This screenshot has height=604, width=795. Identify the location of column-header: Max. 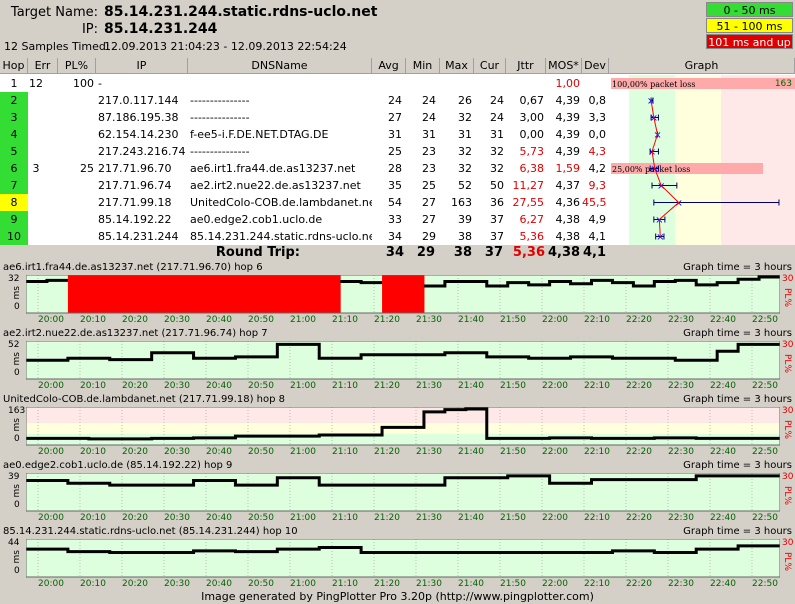
(457, 66).